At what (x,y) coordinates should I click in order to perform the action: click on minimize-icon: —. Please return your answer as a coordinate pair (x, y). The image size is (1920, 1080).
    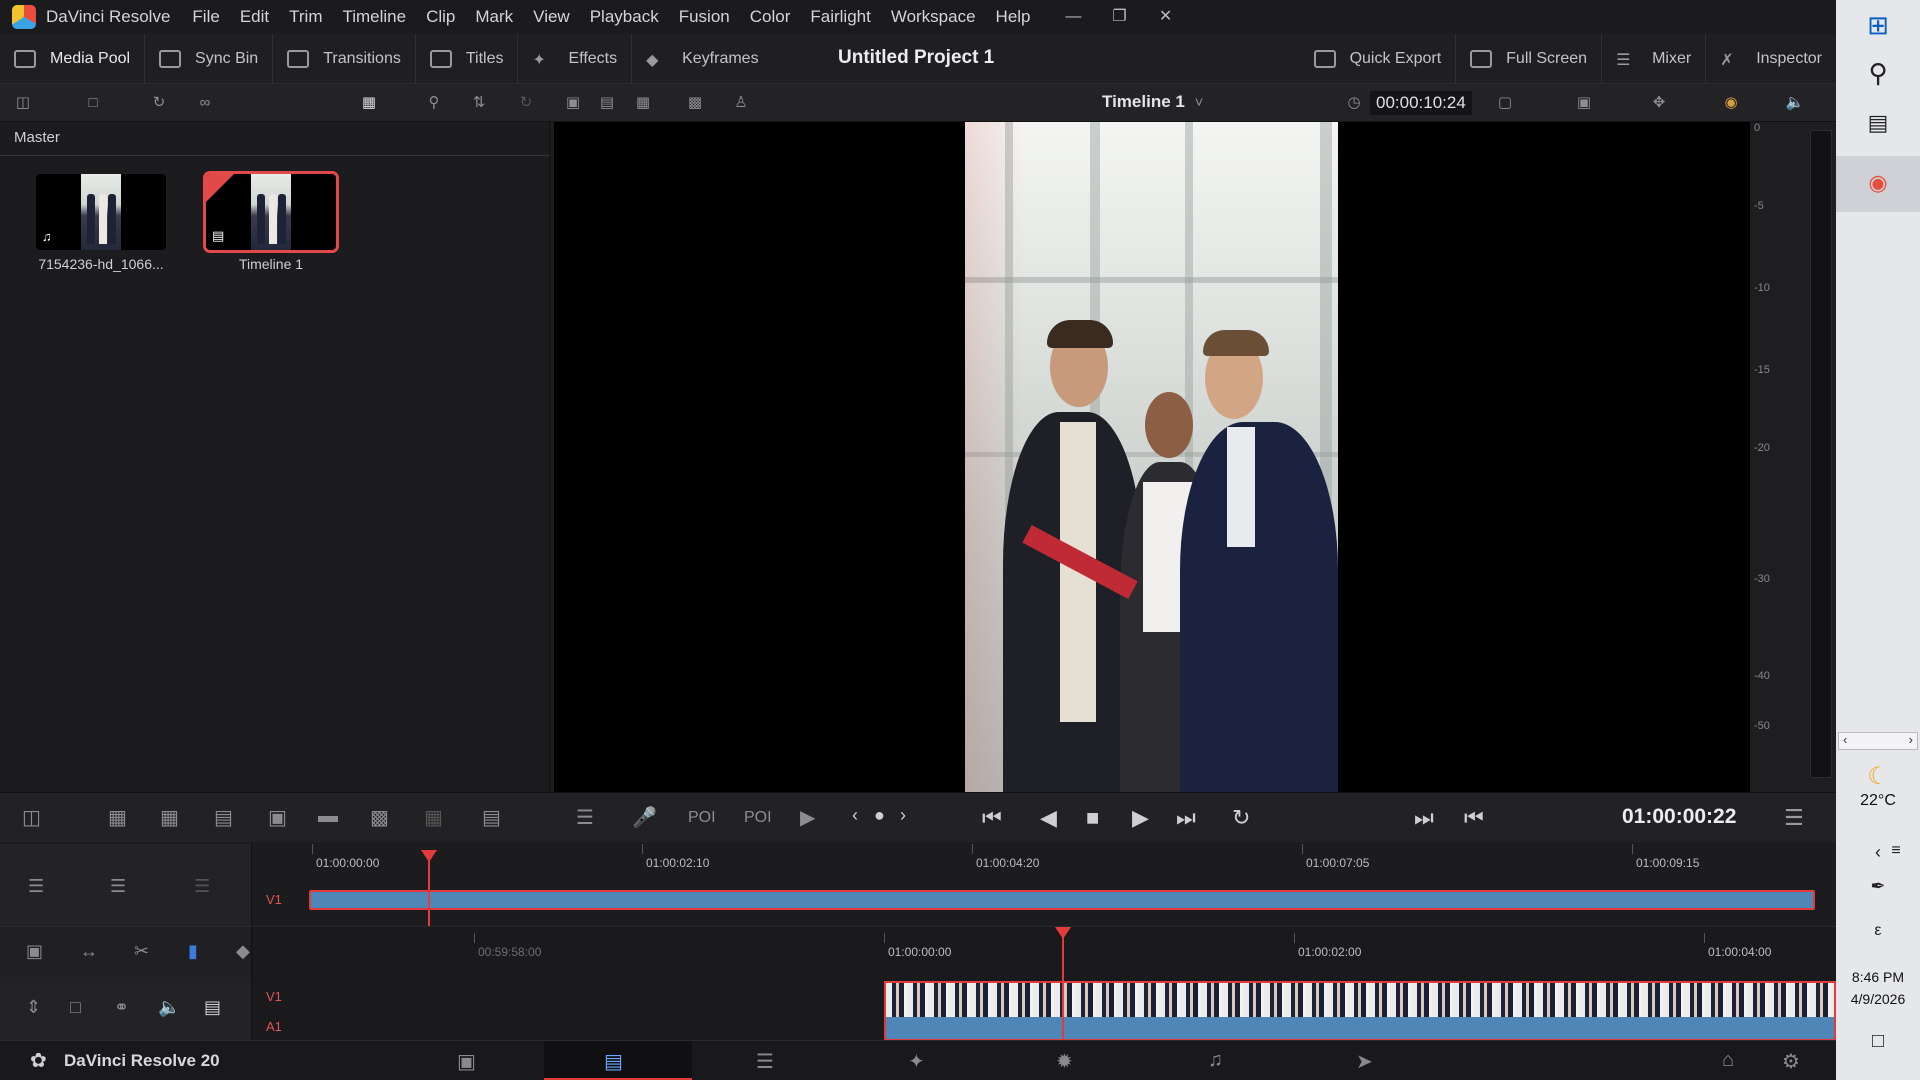
    Looking at the image, I should click on (1074, 17).